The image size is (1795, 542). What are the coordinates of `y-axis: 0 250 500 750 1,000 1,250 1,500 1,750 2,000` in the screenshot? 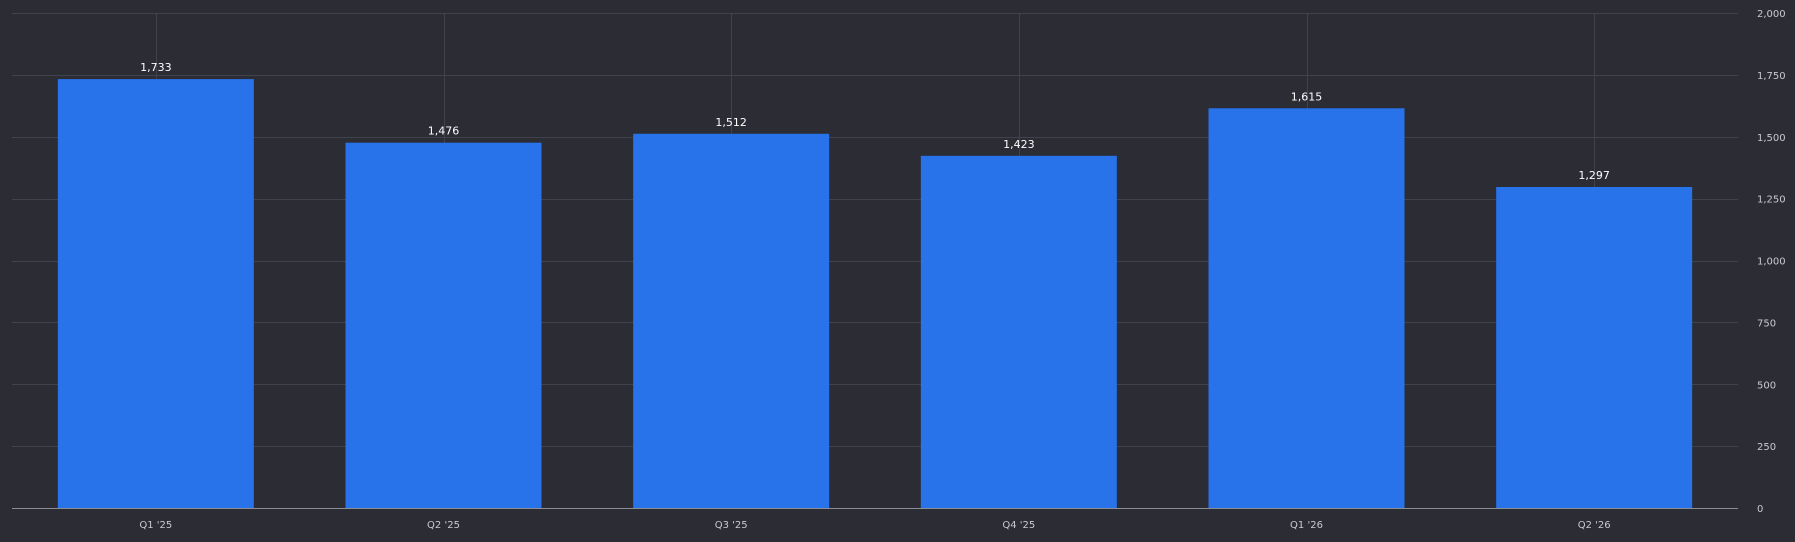 It's located at (1771, 262).